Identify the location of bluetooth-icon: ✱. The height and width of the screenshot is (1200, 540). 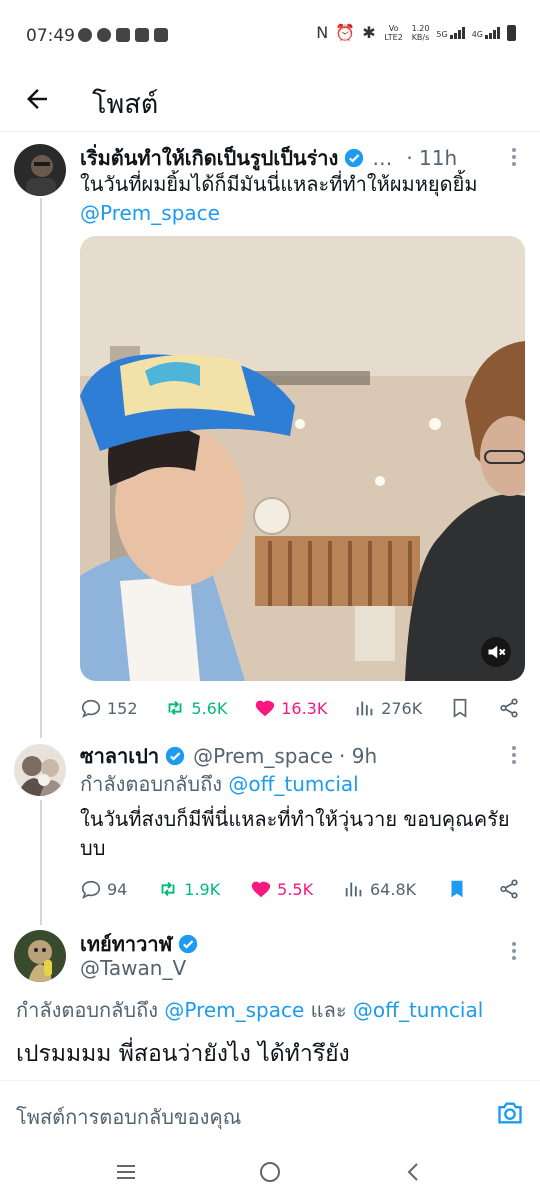
(369, 32).